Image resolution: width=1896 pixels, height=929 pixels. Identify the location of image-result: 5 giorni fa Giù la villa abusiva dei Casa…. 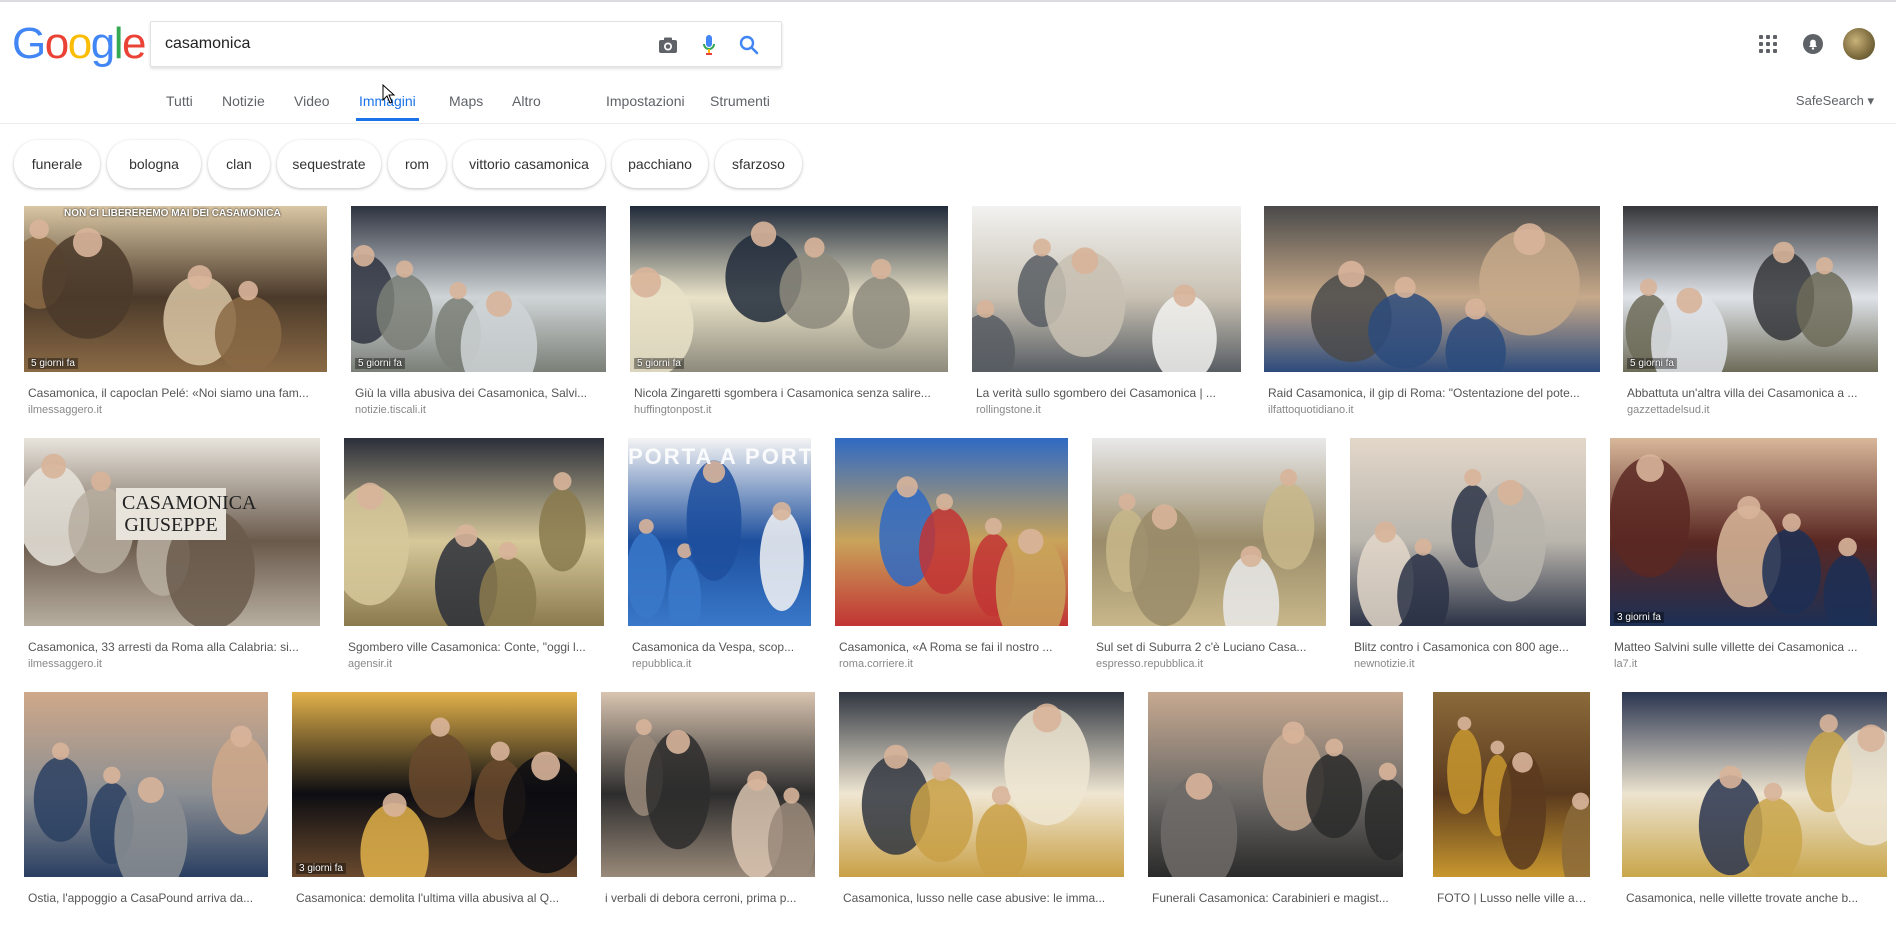
(478, 315).